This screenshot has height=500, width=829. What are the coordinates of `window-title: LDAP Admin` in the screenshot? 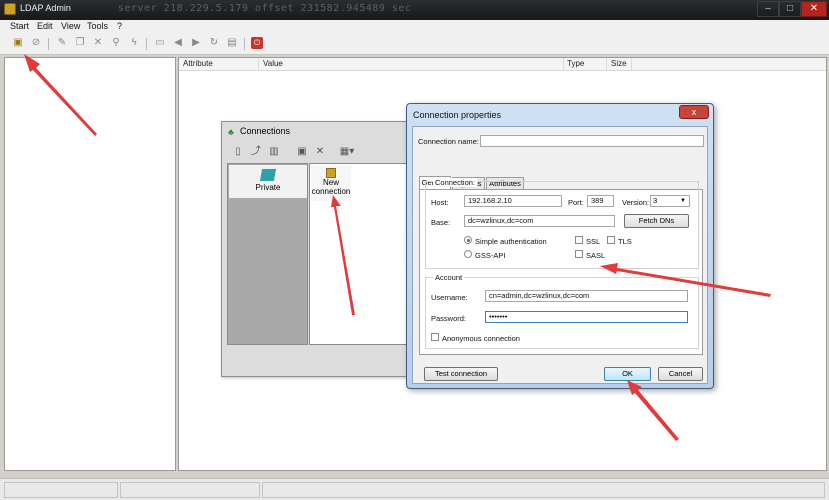 It's located at (45, 8).